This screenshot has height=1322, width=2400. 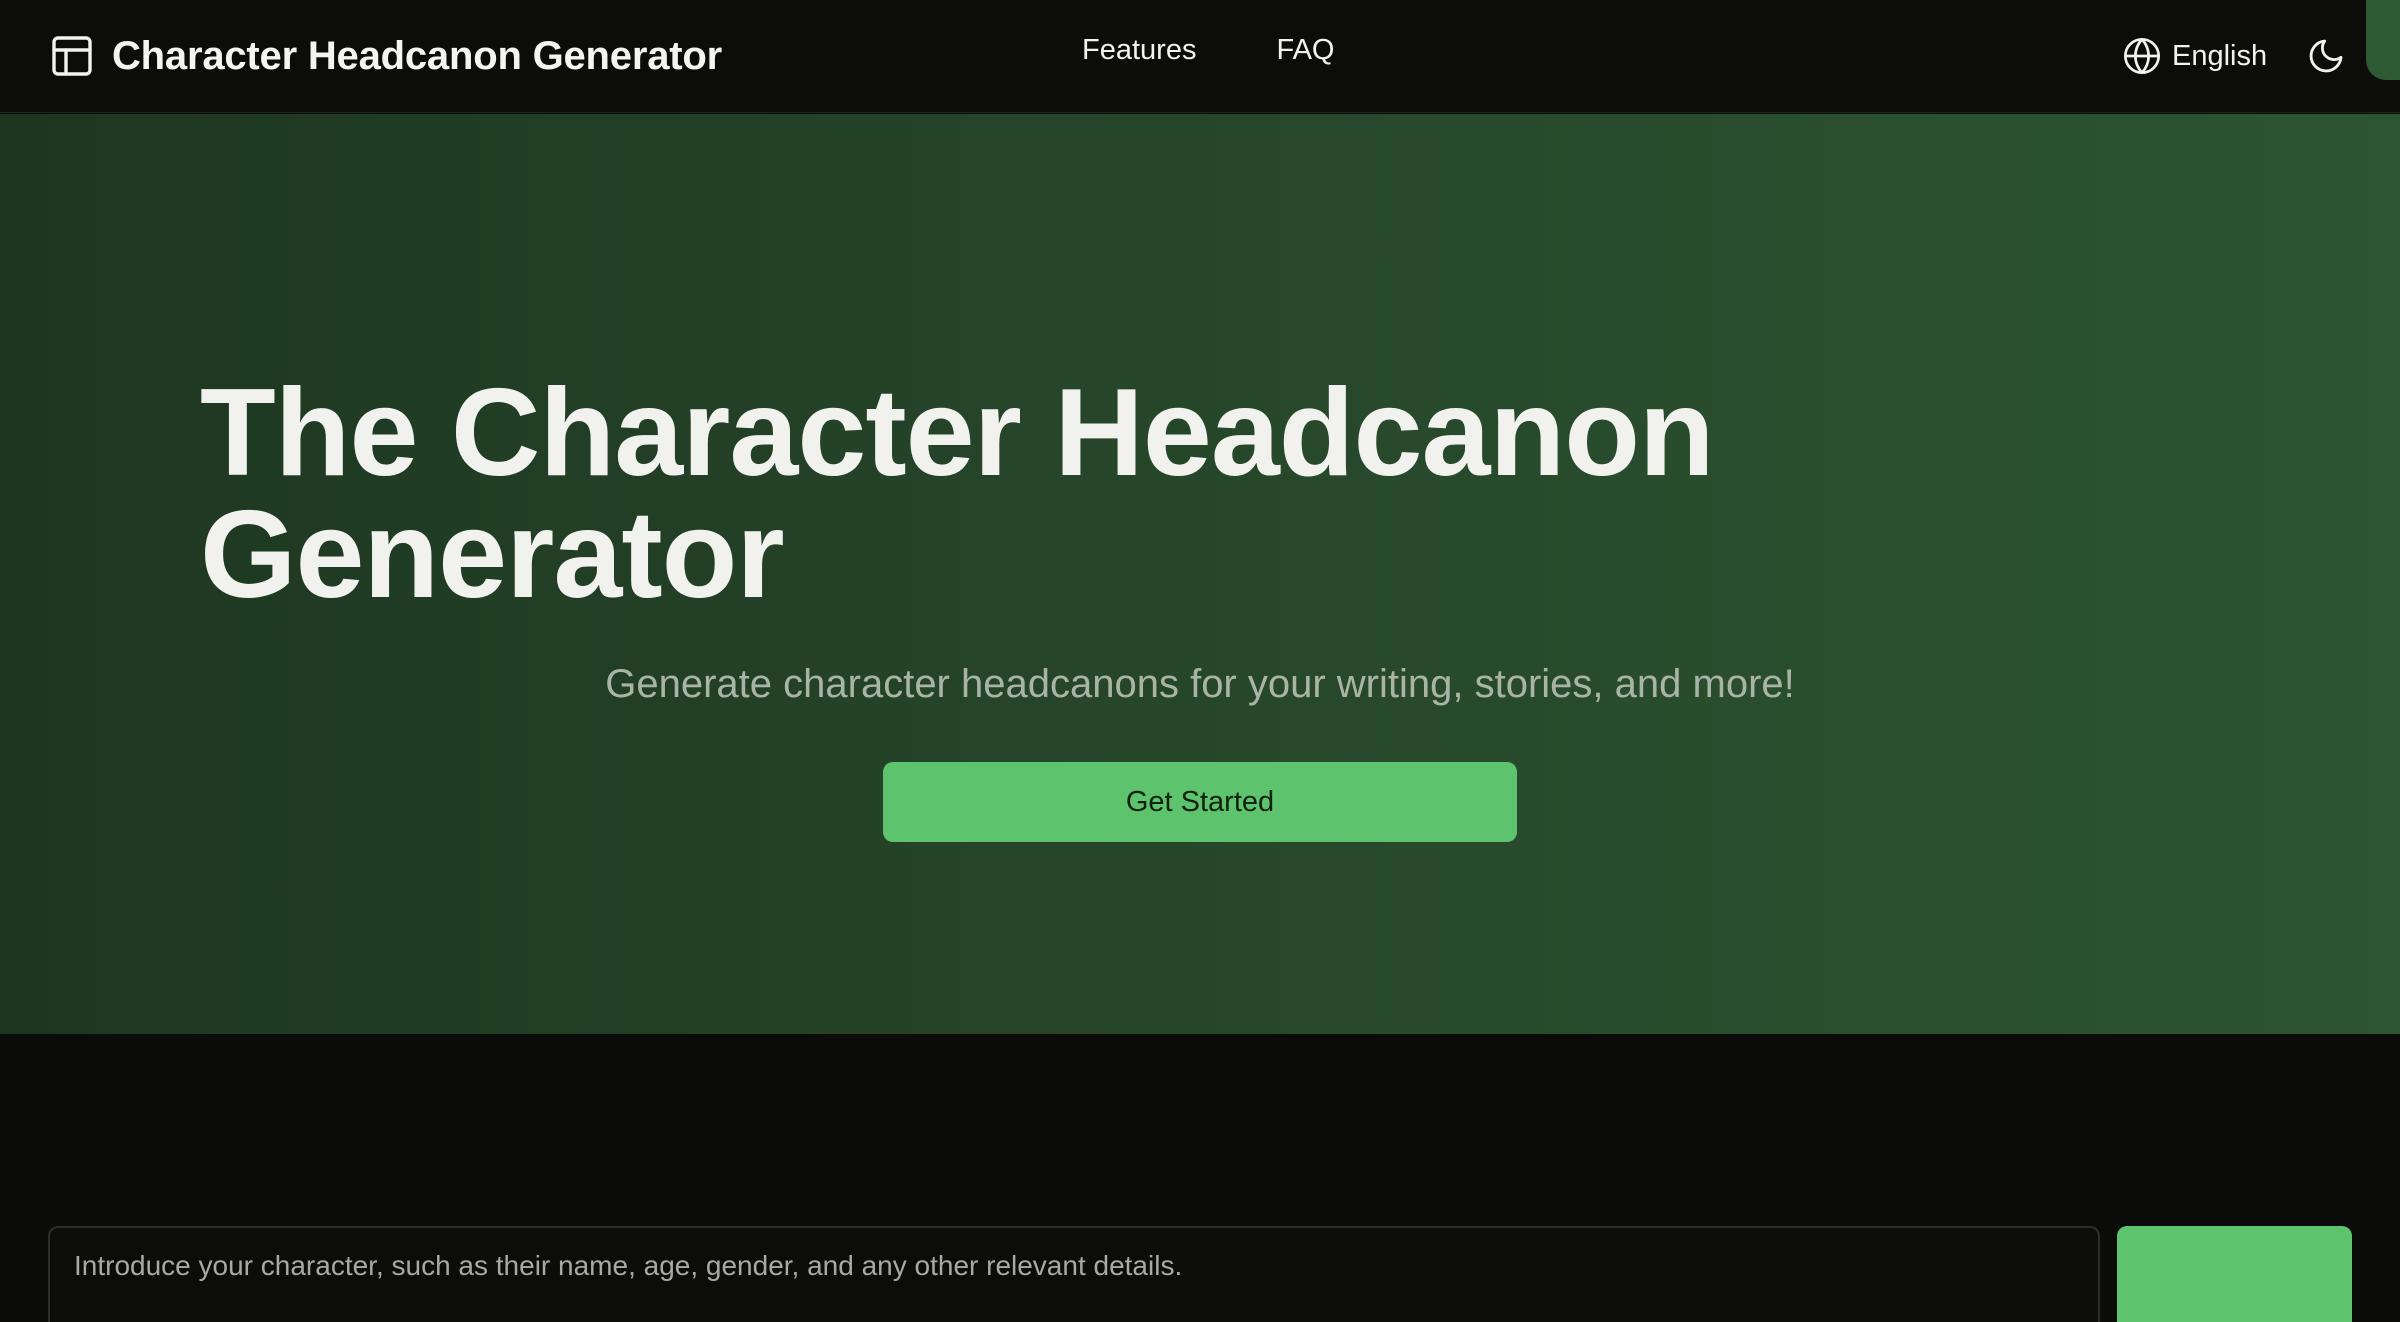 What do you see at coordinates (1139, 50) in the screenshot?
I see `nav-link-features: Features` at bounding box center [1139, 50].